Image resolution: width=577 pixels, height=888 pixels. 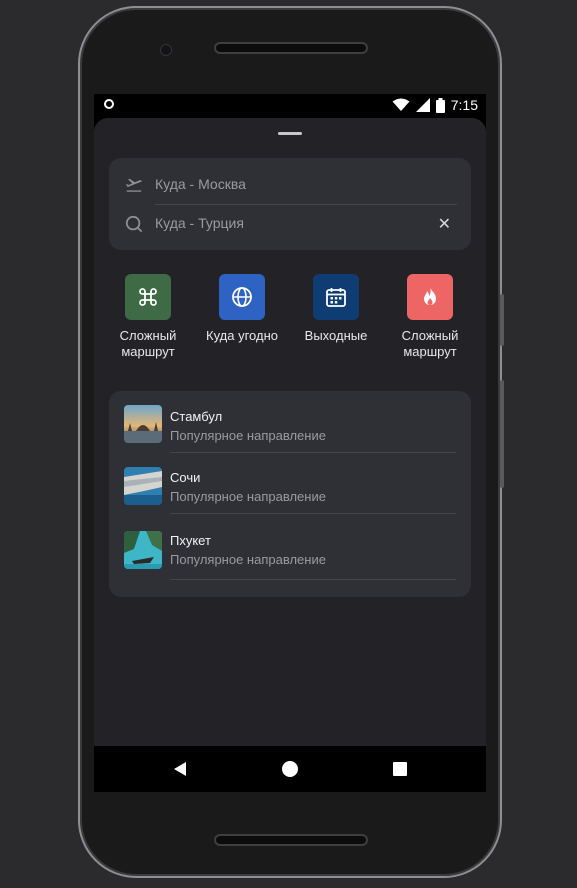 What do you see at coordinates (143, 424) in the screenshot?
I see `istanbul-thumbnail` at bounding box center [143, 424].